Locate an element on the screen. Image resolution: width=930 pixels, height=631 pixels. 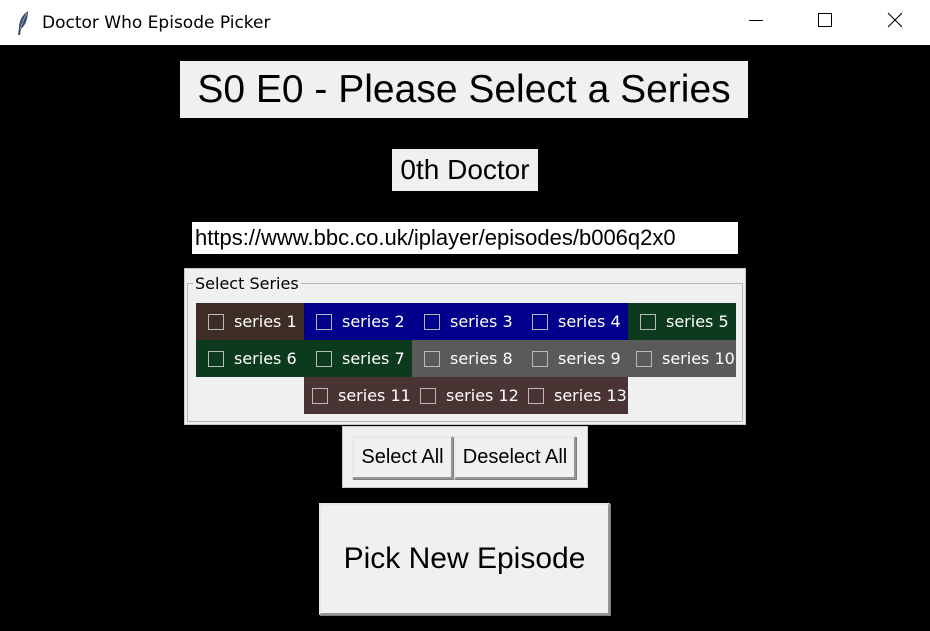
checkbox-label: series 2 is located at coordinates (373, 321).